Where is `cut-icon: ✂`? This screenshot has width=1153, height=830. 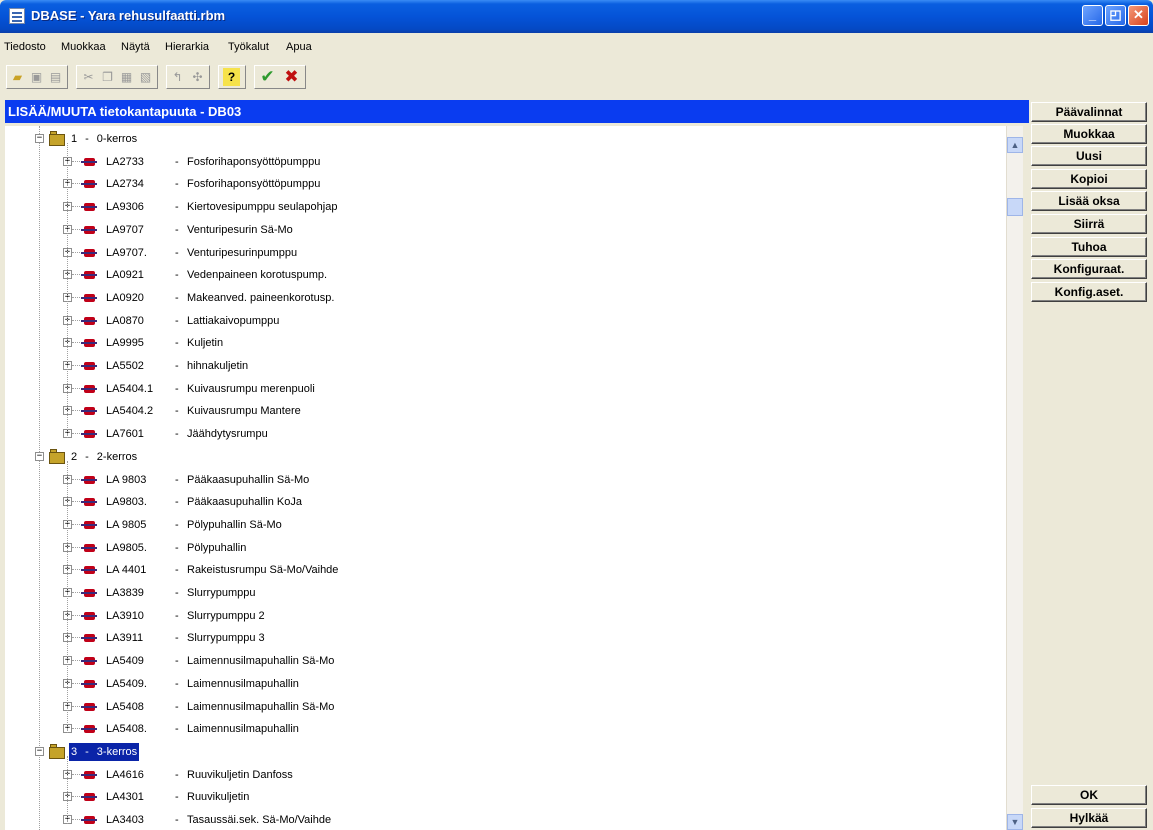 cut-icon: ✂ is located at coordinates (88, 77).